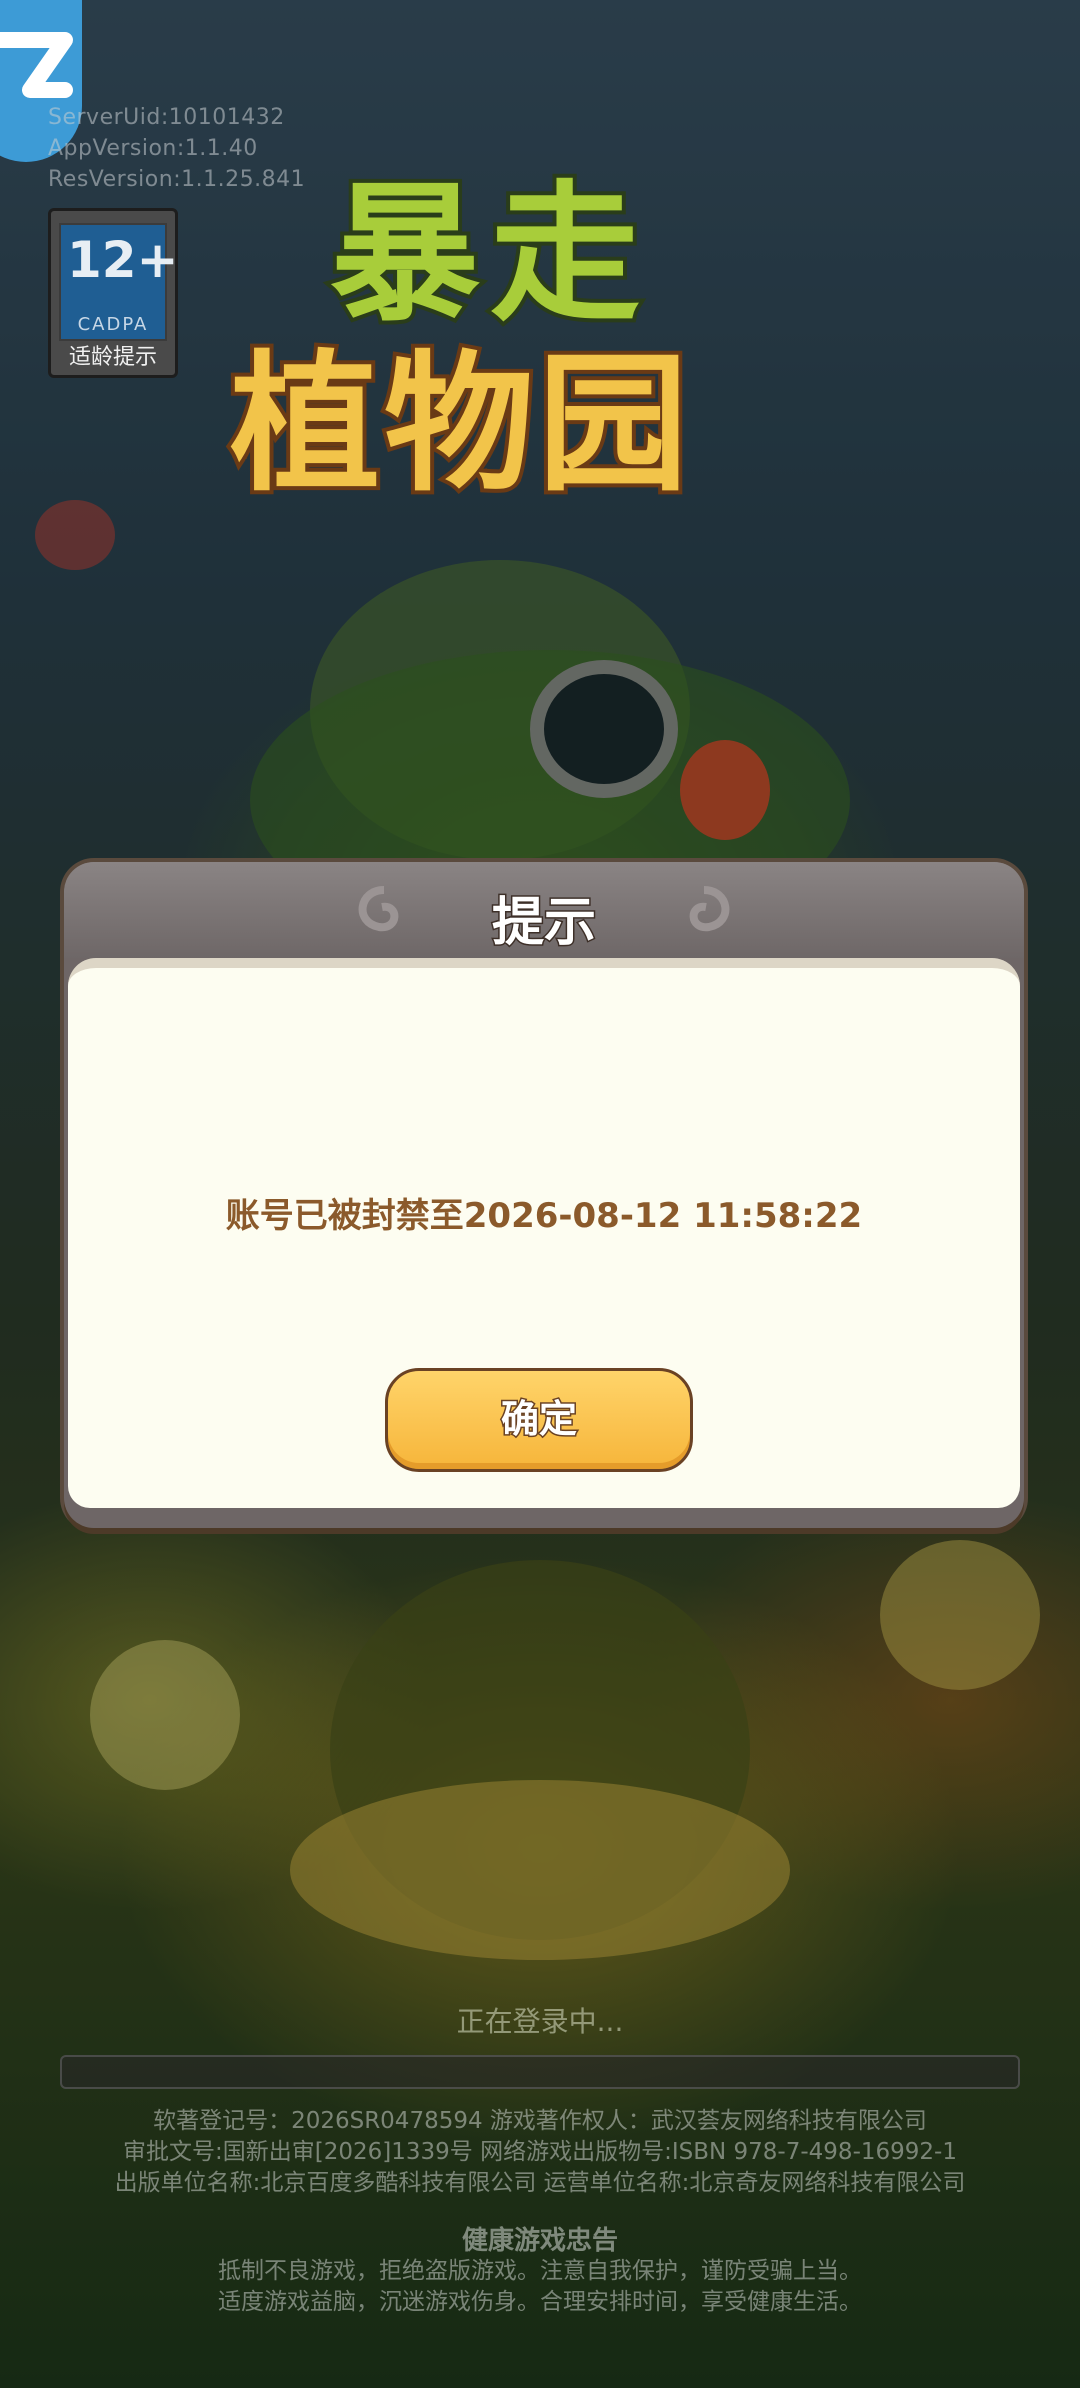  I want to click on dialog-title: 提示, so click(543, 923).